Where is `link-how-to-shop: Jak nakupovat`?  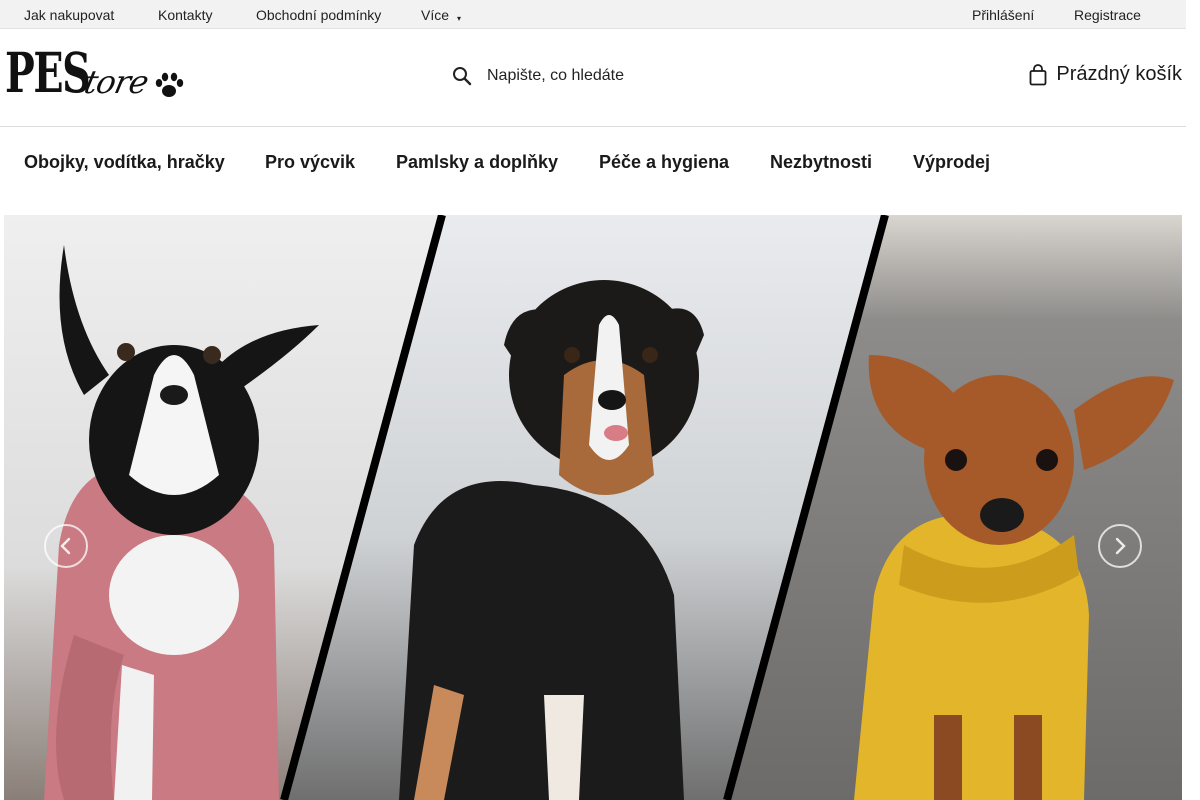 link-how-to-shop: Jak nakupovat is located at coordinates (69, 15).